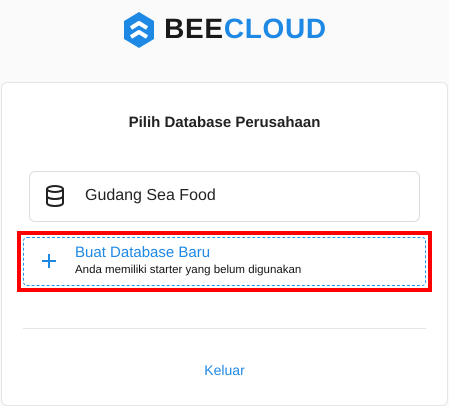  What do you see at coordinates (224, 261) in the screenshot?
I see `create-database-button: Buat Database Baru Anda memiliki starter yang belum digunakan` at bounding box center [224, 261].